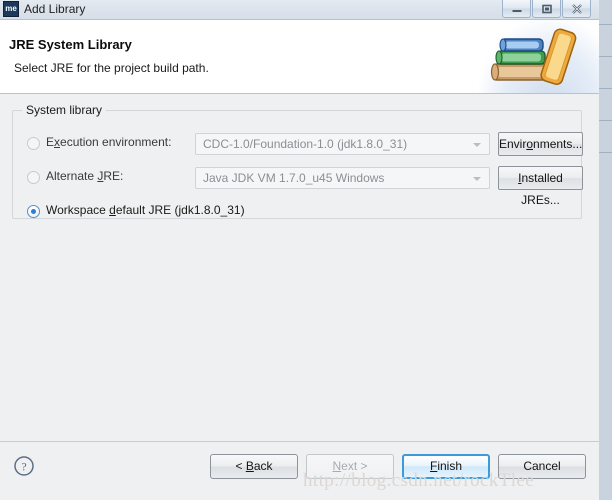 The width and height of the screenshot is (612, 500). What do you see at coordinates (70, 44) in the screenshot?
I see `page-title: JRE System Library` at bounding box center [70, 44].